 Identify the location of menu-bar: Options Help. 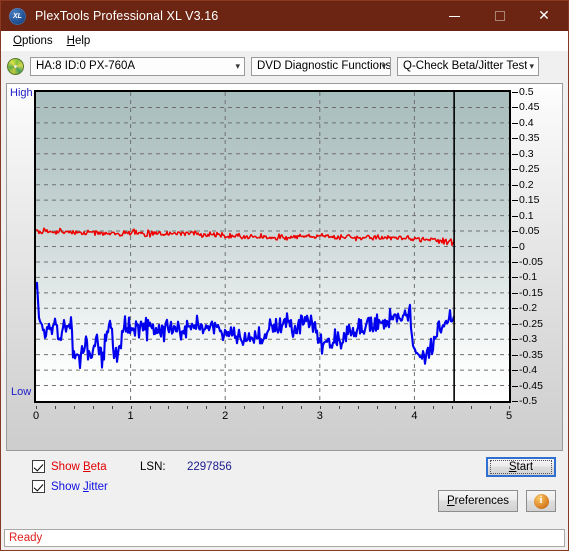
(284, 41).